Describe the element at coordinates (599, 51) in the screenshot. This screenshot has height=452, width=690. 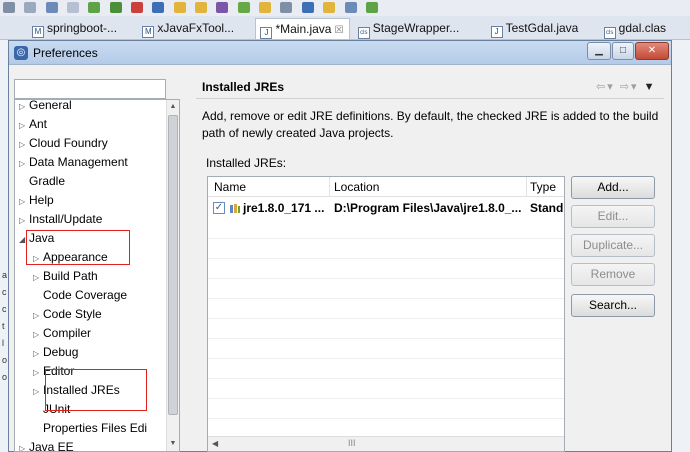
I see `minimize-icon: ▁` at that location.